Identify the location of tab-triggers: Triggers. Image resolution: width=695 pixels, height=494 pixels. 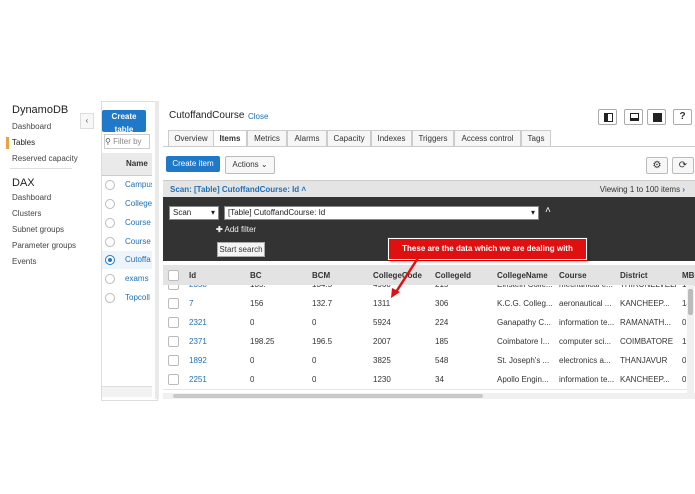
(433, 138).